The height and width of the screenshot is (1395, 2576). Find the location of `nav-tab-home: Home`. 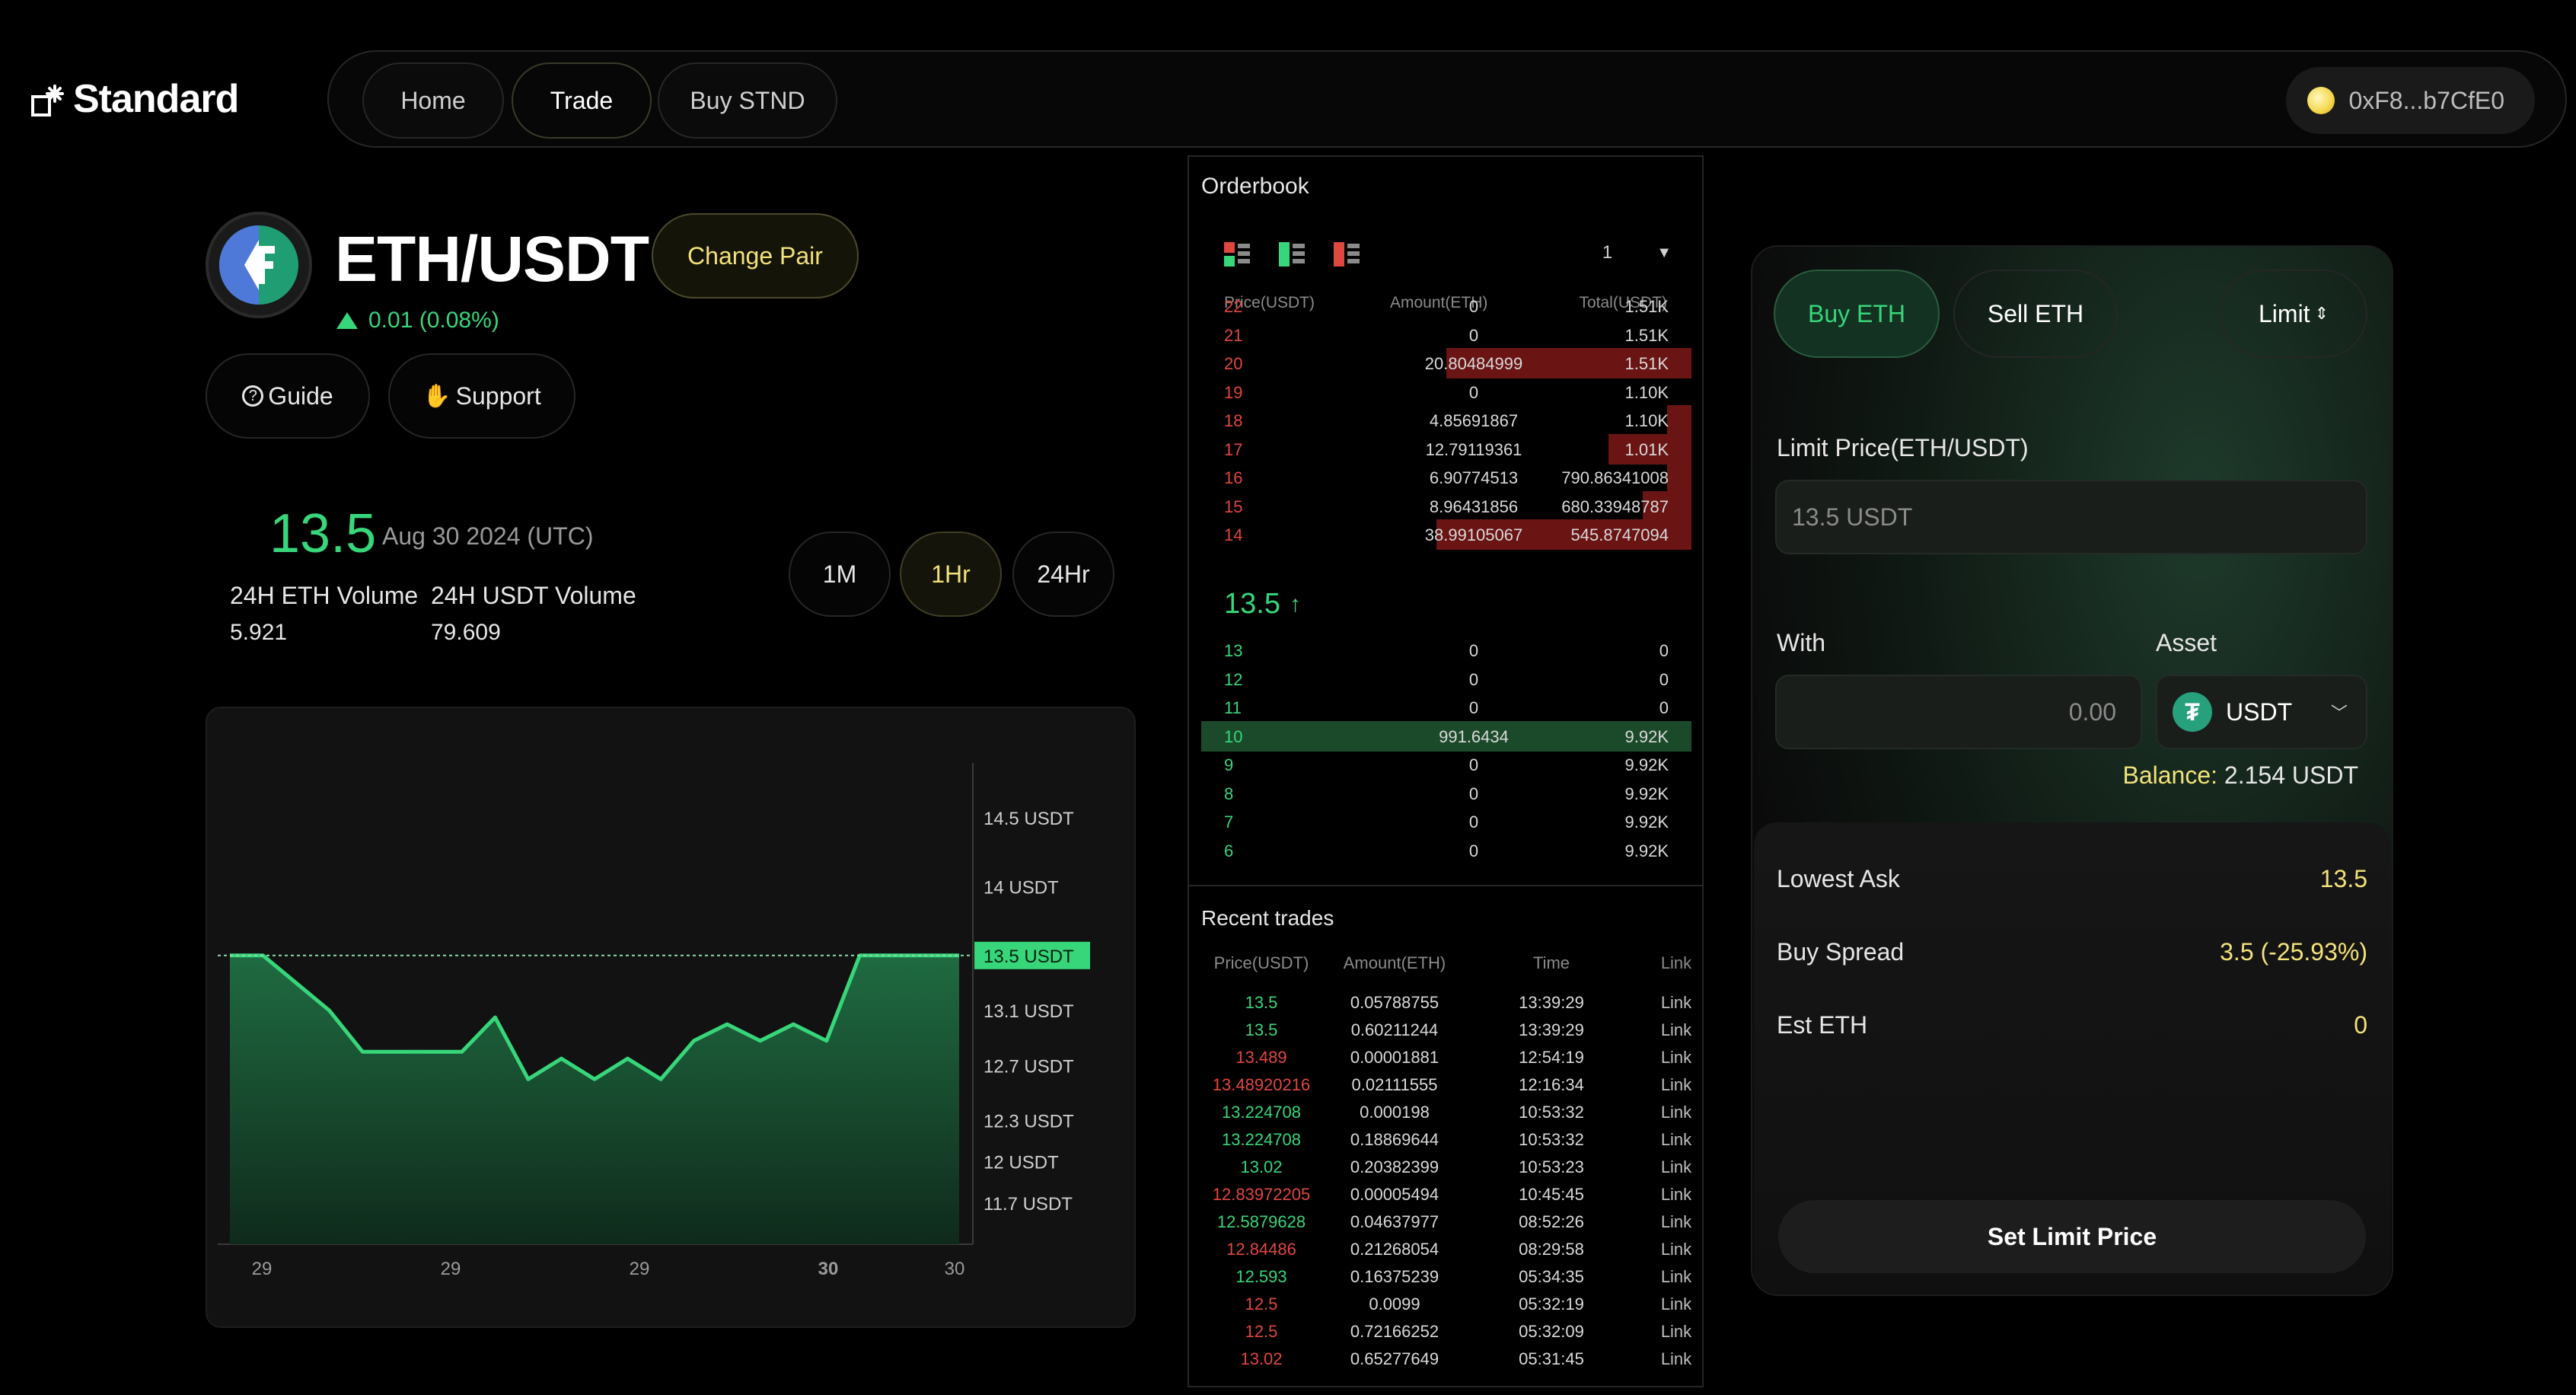

nav-tab-home: Home is located at coordinates (433, 100).